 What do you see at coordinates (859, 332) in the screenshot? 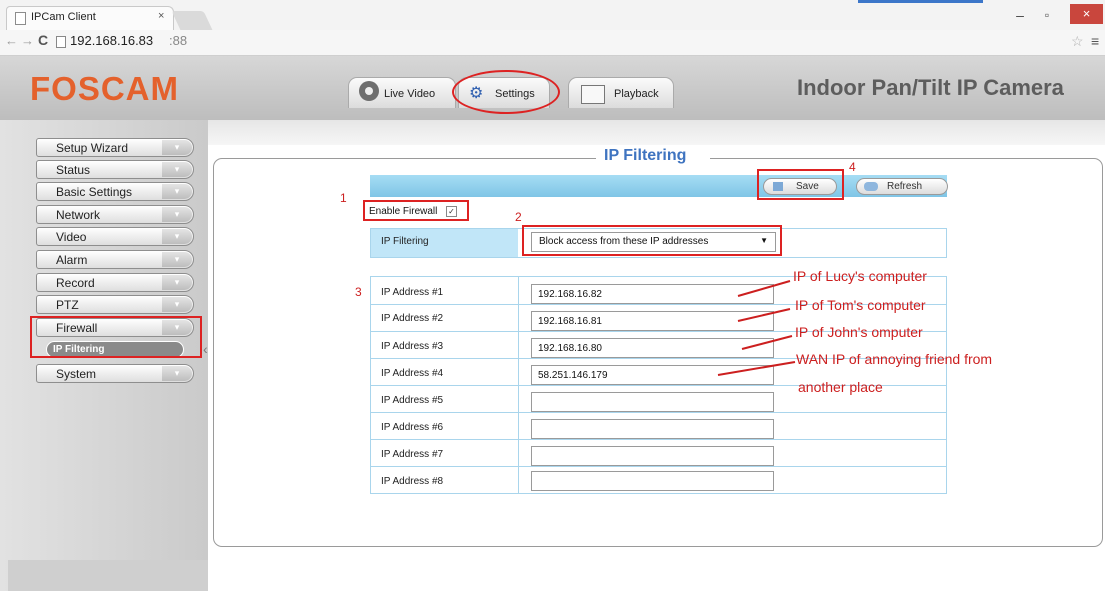
I see `annotation-note-ip3: IP of John's omputer` at bounding box center [859, 332].